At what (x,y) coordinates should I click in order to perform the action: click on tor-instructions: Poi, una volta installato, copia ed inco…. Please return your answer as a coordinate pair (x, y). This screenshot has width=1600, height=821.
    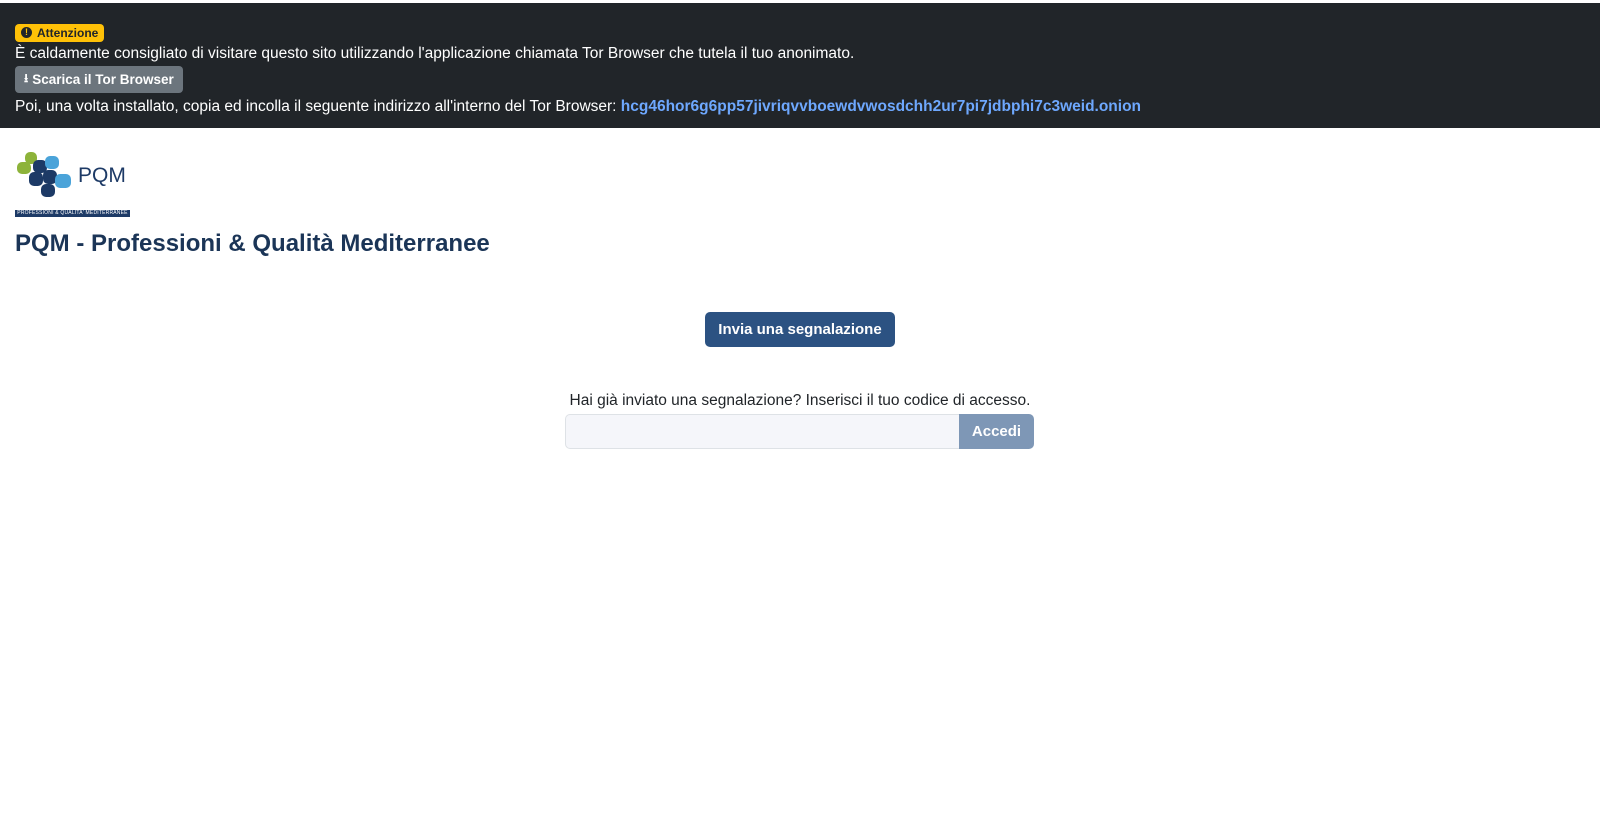
    Looking at the image, I should click on (800, 107).